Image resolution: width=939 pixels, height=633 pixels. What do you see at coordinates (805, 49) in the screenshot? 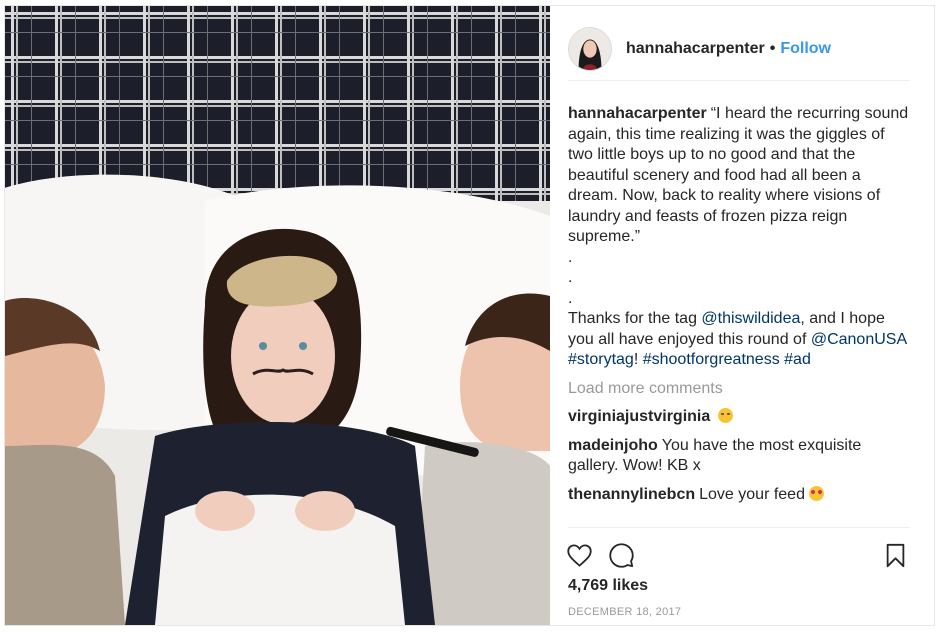
I see `follow-button: Follow` at bounding box center [805, 49].